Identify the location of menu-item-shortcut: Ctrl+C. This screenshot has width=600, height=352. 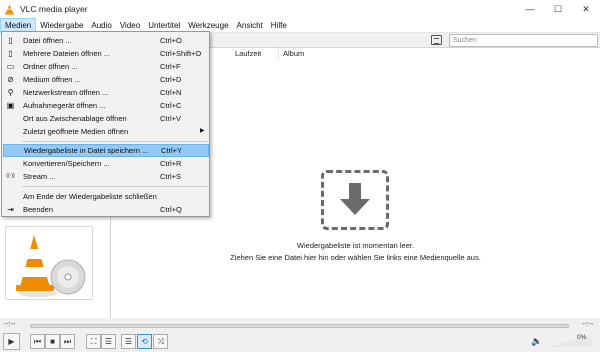
(171, 105).